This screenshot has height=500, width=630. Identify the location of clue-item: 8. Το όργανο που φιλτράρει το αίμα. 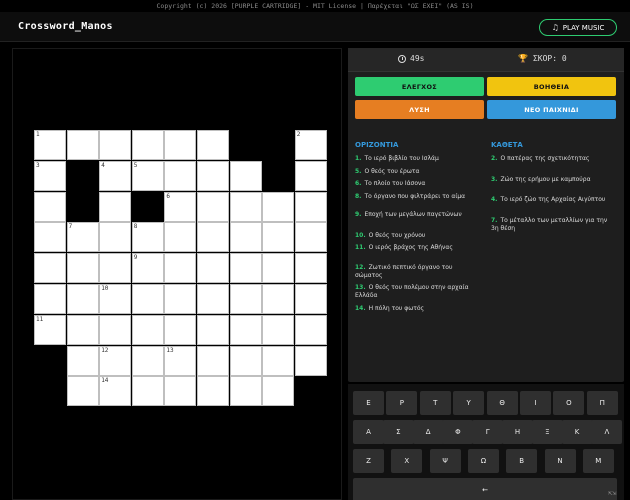
(417, 197).